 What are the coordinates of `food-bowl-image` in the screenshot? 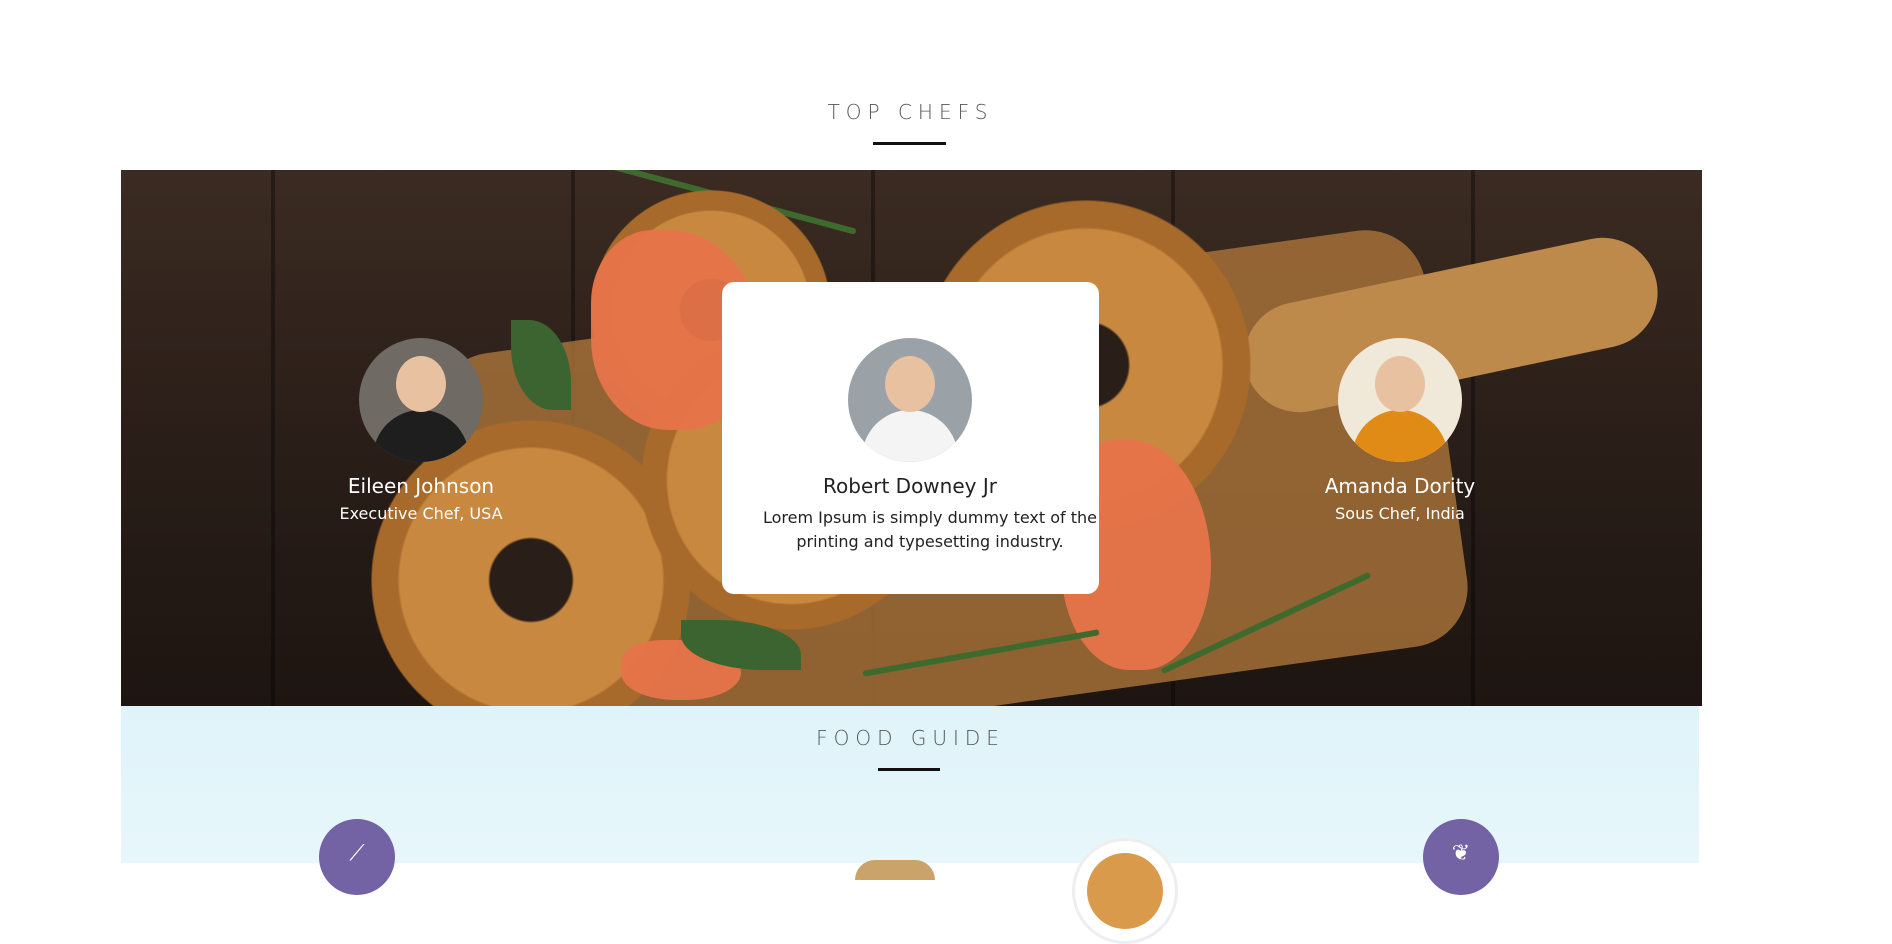 It's located at (895, 870).